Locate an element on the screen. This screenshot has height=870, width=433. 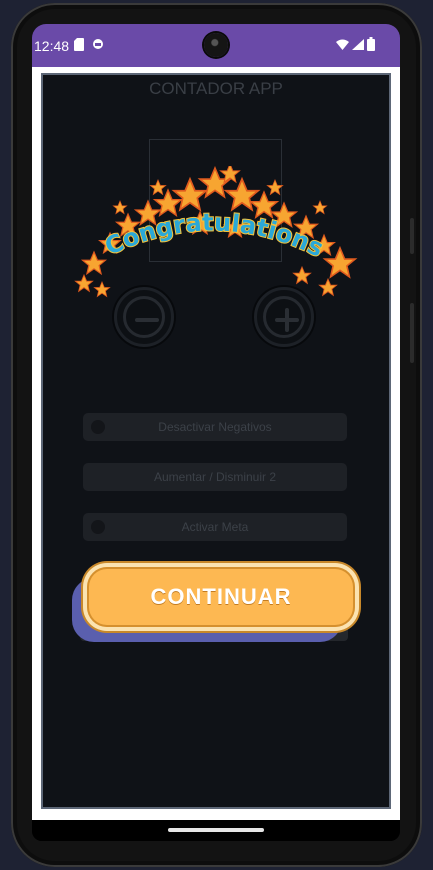
navigation-bar is located at coordinates (216, 830).